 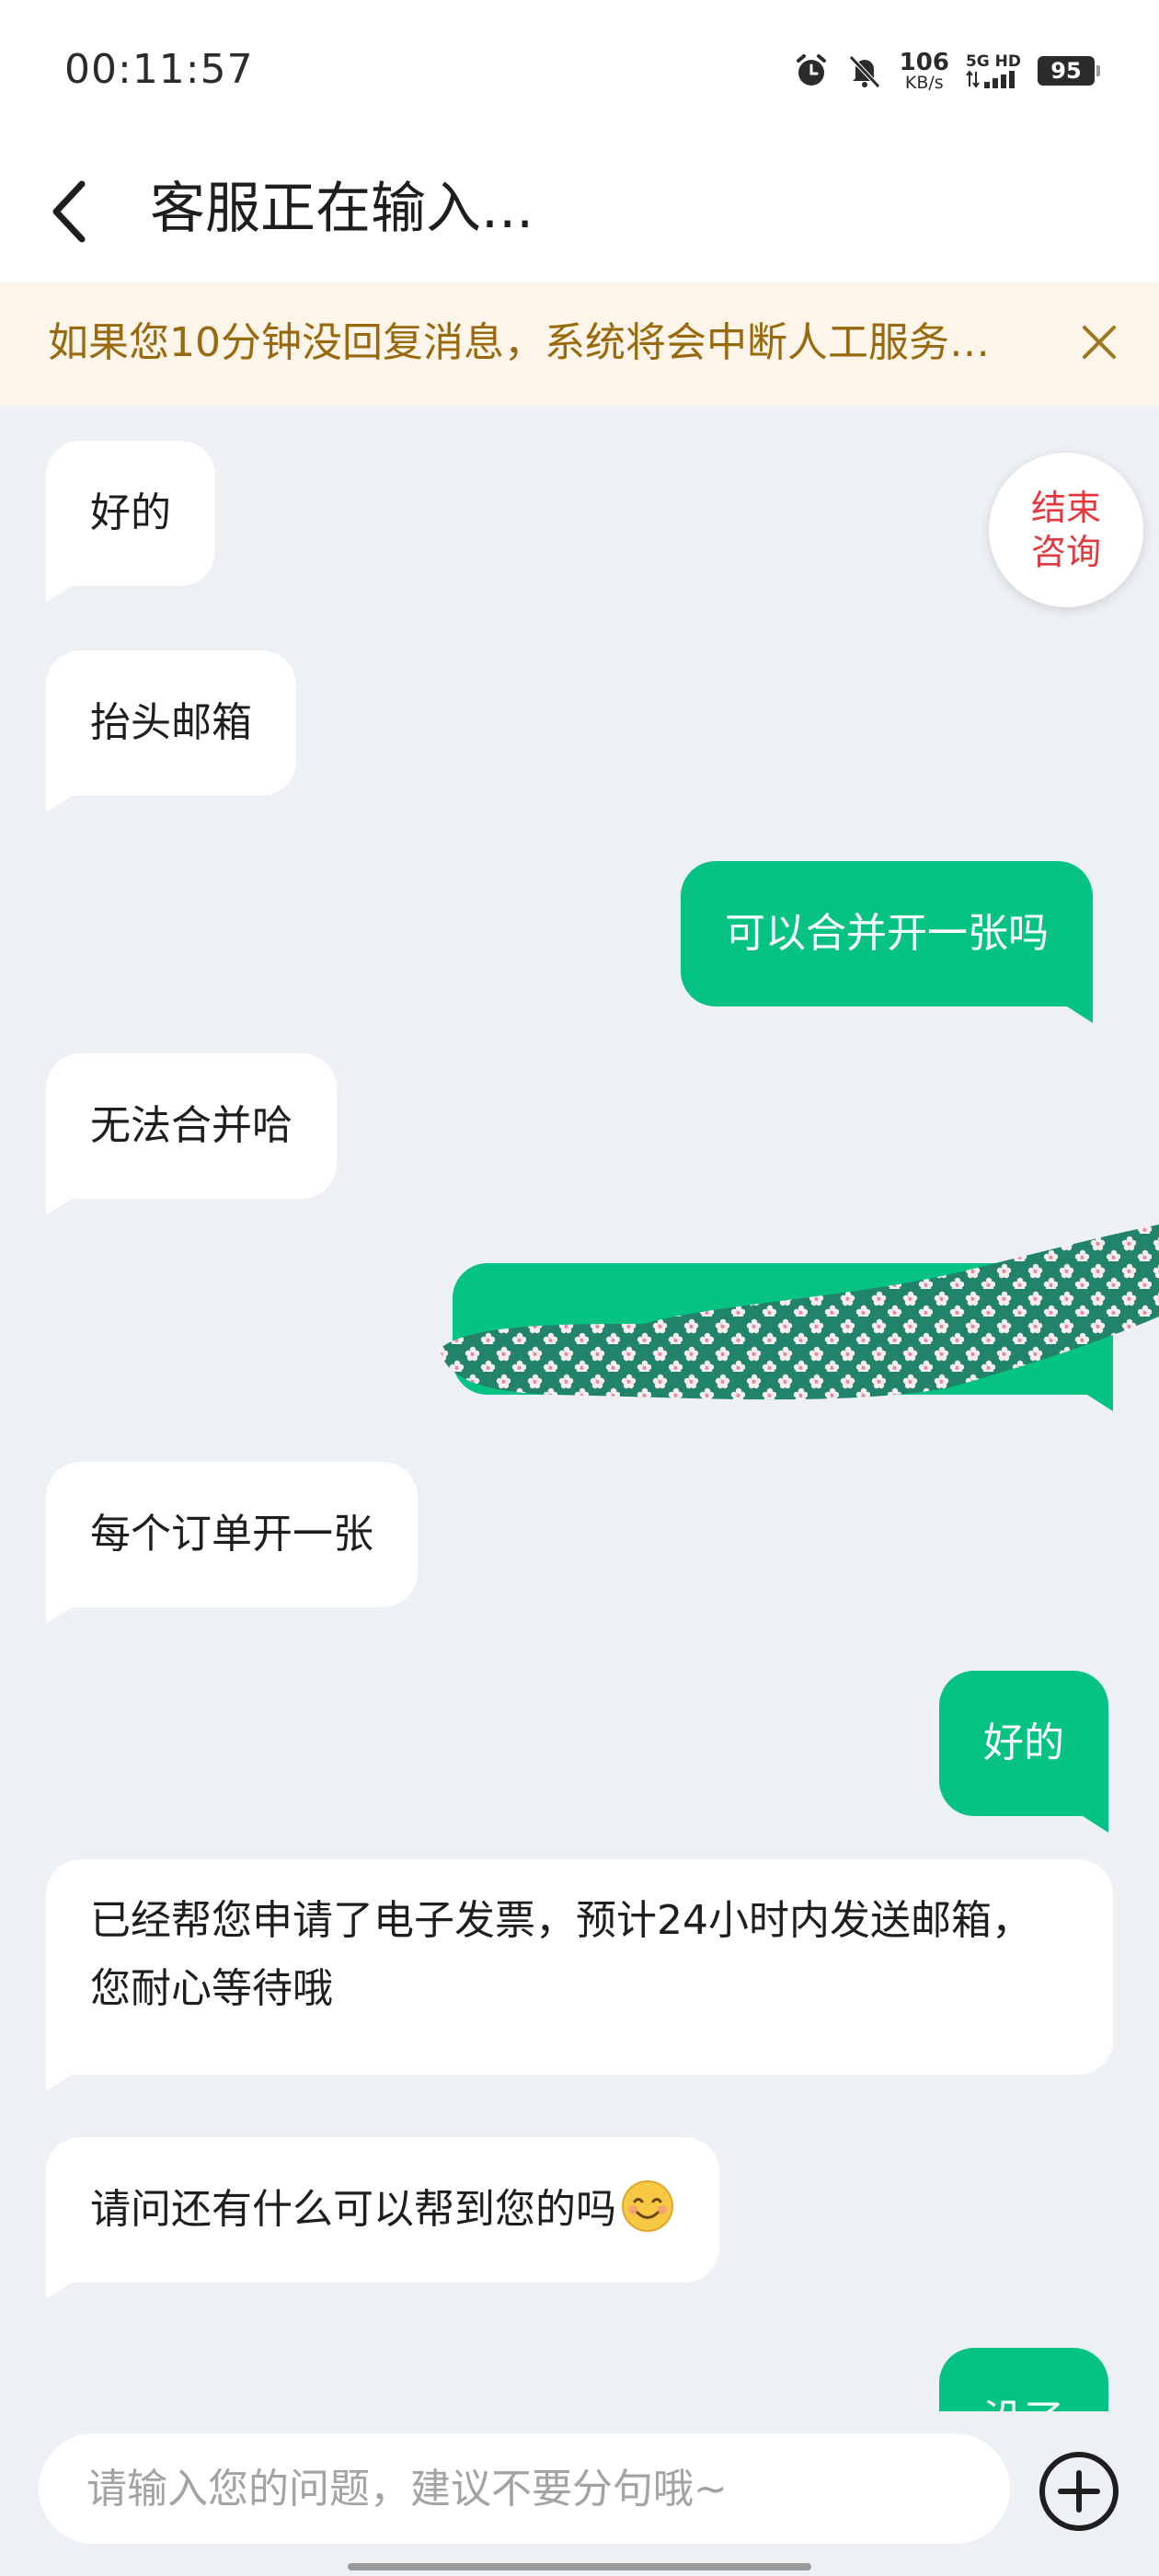 I want to click on alarm-icon, so click(x=811, y=70).